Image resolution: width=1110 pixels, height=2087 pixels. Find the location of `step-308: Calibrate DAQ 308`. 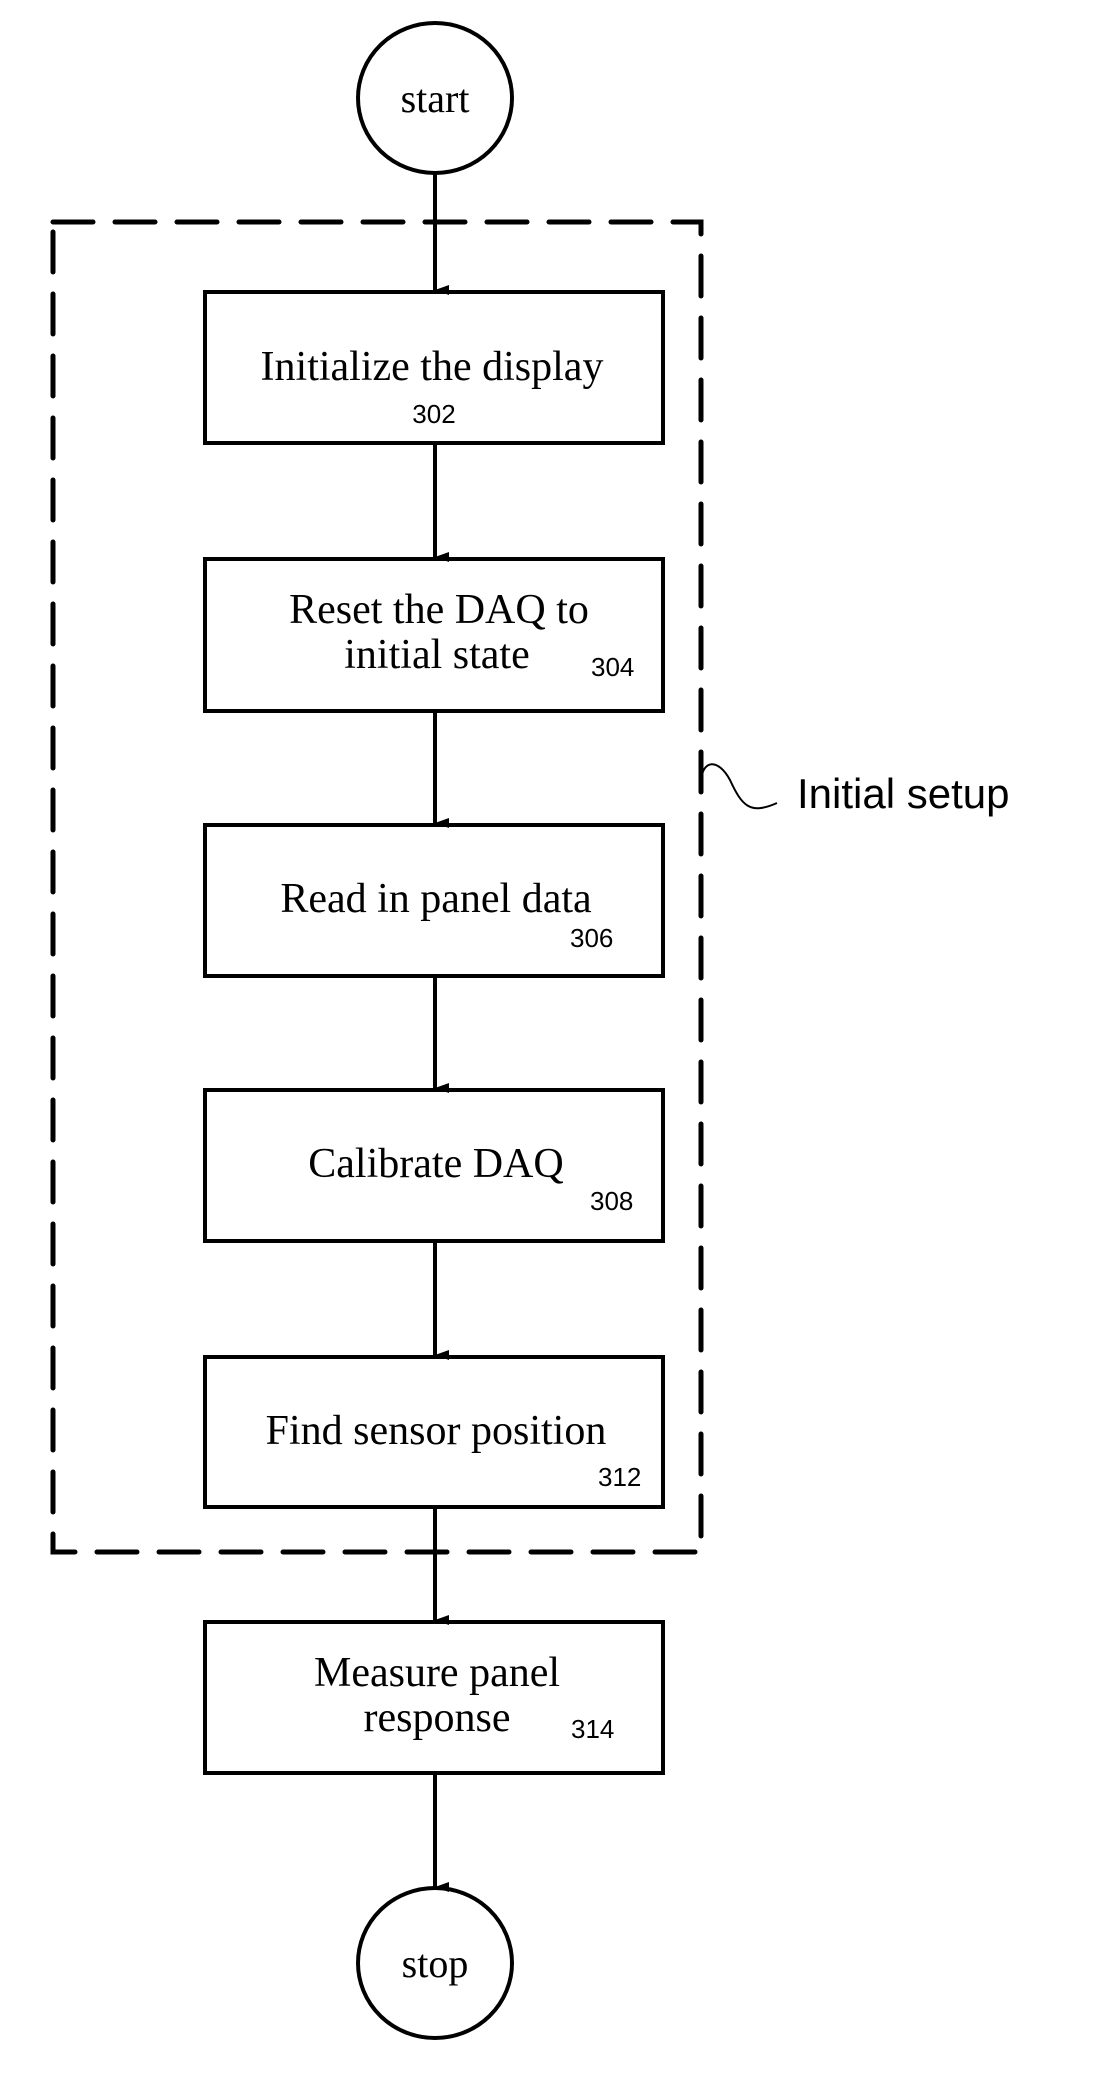

step-308: Calibrate DAQ 308 is located at coordinates (434, 1165).